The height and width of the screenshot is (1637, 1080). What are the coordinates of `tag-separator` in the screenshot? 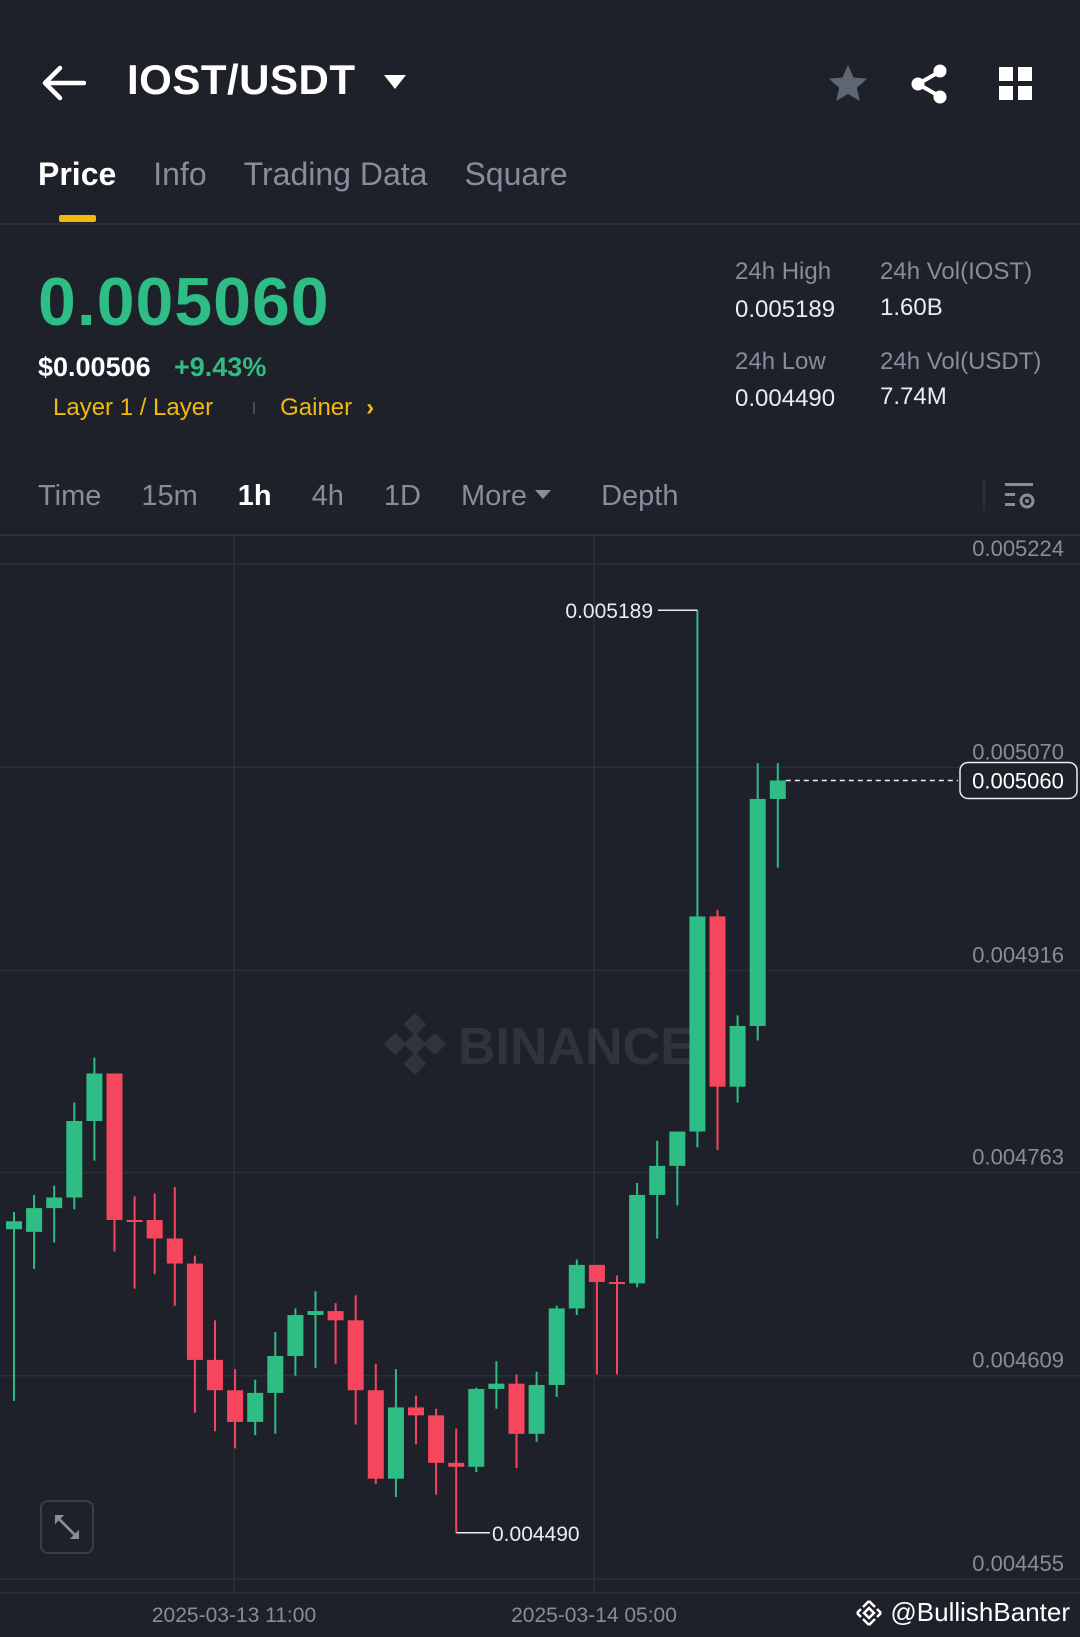 It's located at (254, 408).